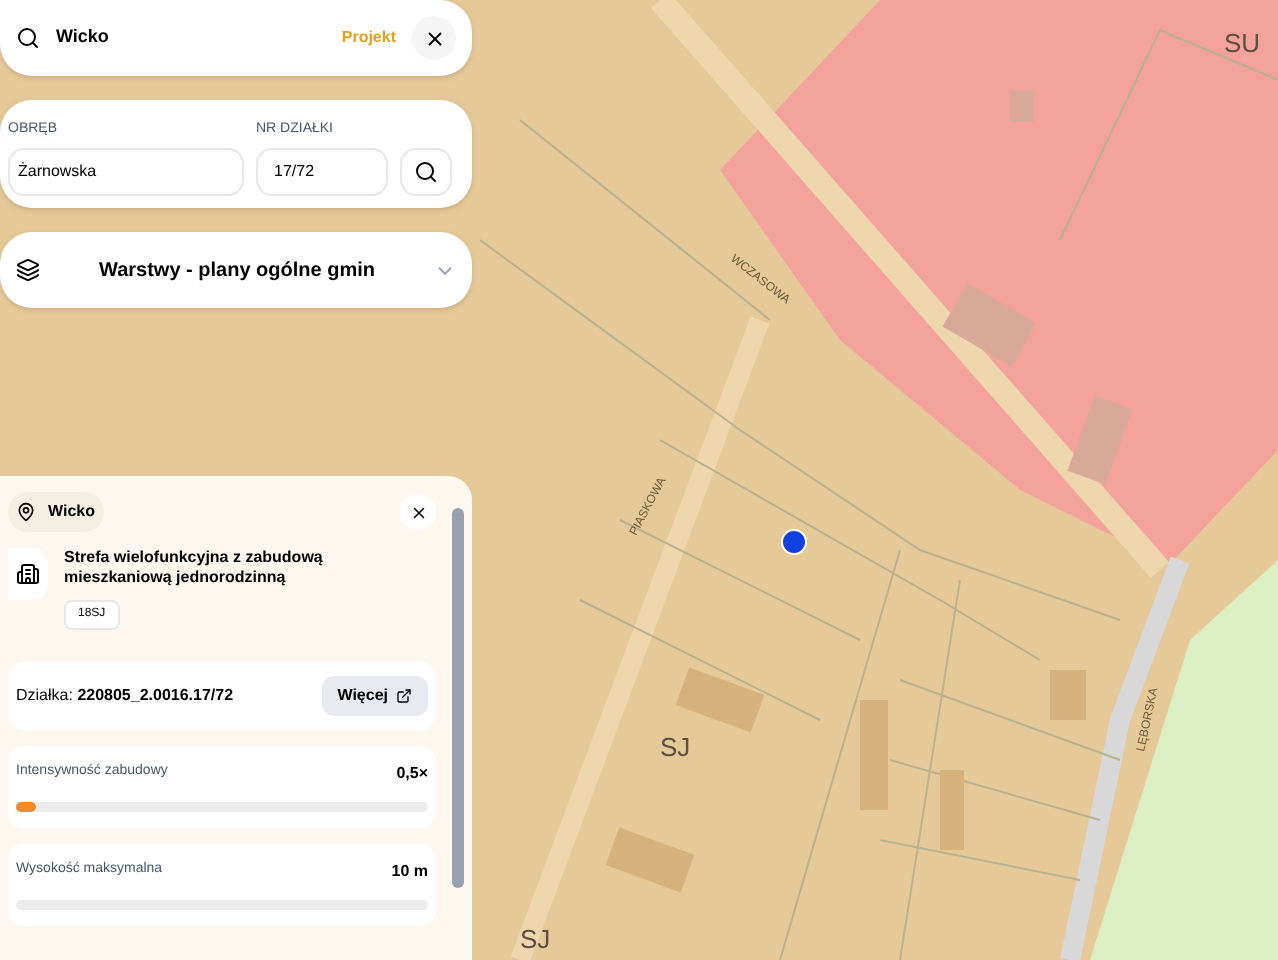 This screenshot has width=1278, height=960. What do you see at coordinates (374, 696) in the screenshot?
I see `more-button: Więcej` at bounding box center [374, 696].